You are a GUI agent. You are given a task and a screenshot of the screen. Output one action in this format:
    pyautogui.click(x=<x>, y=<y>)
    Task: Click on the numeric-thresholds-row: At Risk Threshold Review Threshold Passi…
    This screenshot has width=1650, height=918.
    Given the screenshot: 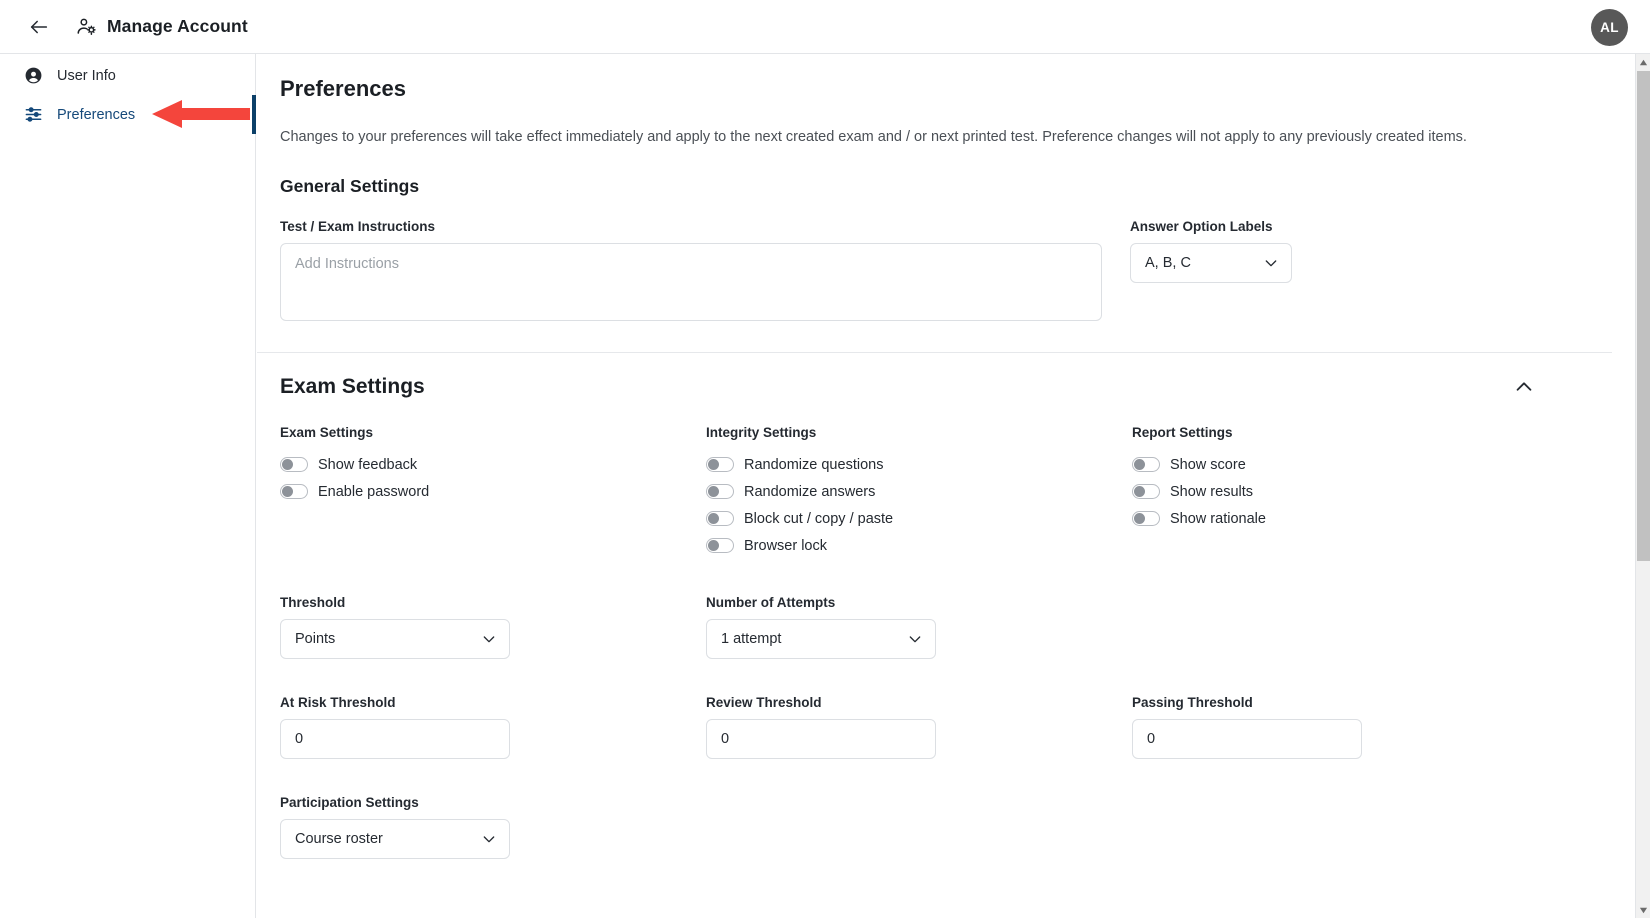 What is the action you would take?
    pyautogui.click(x=957, y=727)
    